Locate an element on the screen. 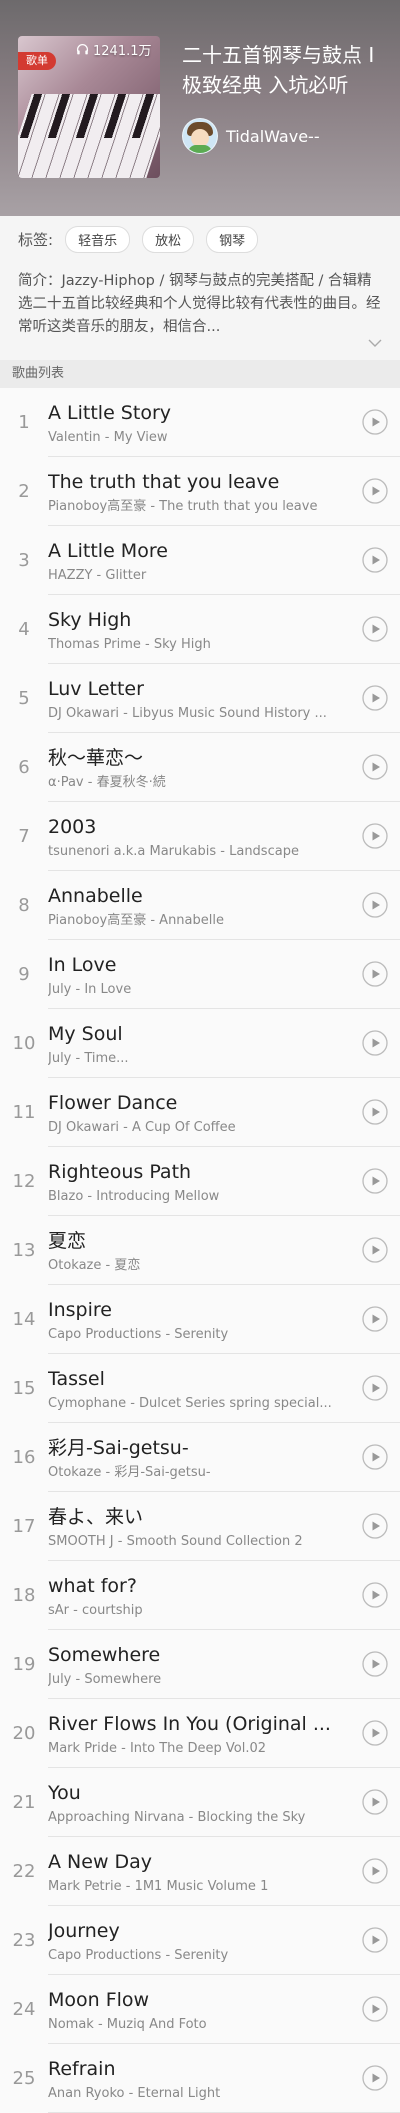  song-row: 1 A Little Story Valentin - My View is located at coordinates (200, 422).